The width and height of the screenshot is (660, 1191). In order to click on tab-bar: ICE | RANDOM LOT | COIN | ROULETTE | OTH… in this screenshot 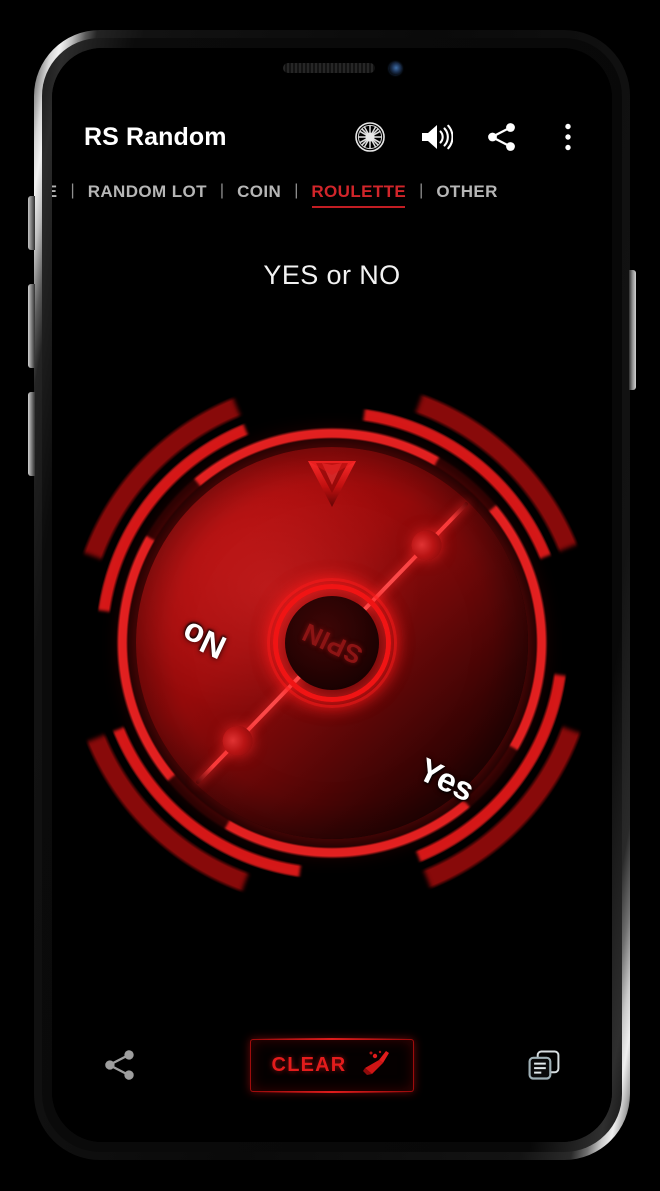, I will do `click(332, 201)`.